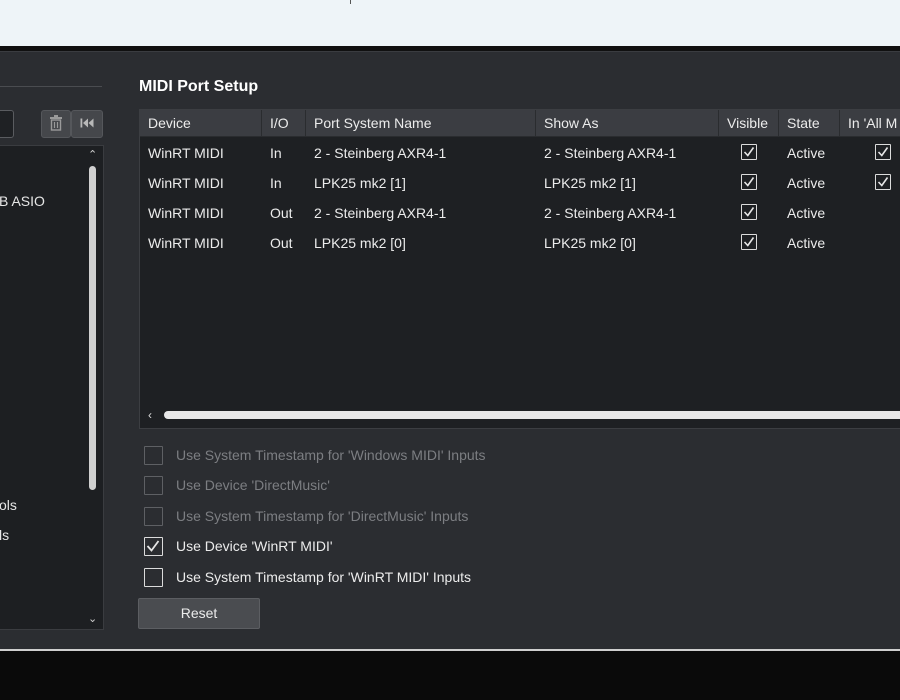 The height and width of the screenshot is (700, 900). What do you see at coordinates (809, 123) in the screenshot?
I see `column-header-state: State` at bounding box center [809, 123].